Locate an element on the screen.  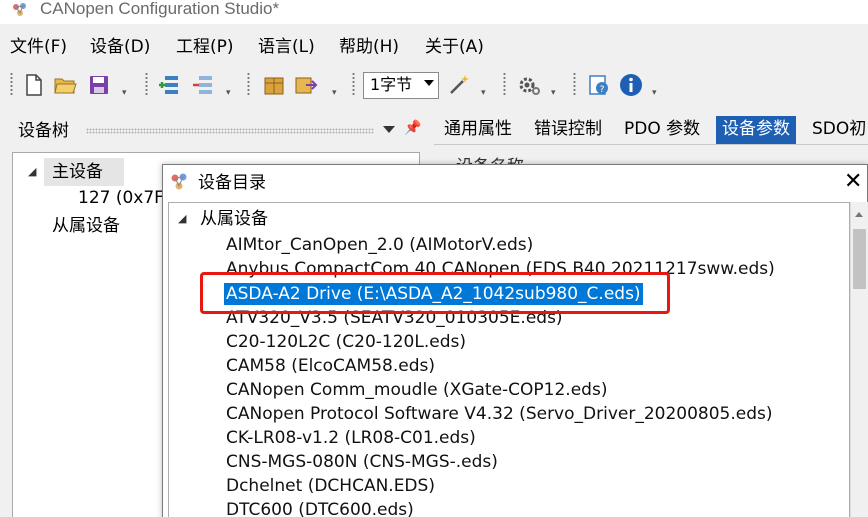
export-icon is located at coordinates (306, 85).